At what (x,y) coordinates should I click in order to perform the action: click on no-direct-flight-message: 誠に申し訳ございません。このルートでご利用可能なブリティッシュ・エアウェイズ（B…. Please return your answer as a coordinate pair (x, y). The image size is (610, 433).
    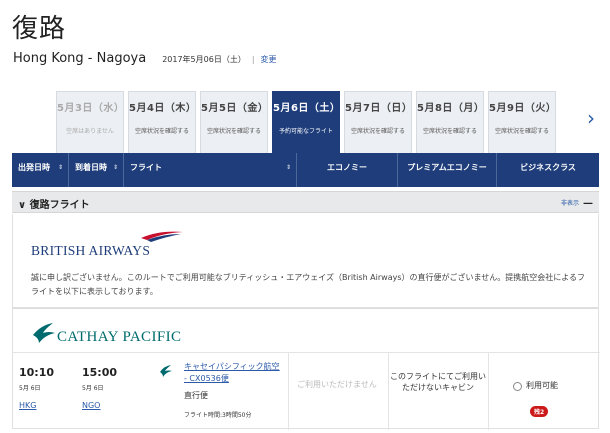
    Looking at the image, I should click on (308, 284).